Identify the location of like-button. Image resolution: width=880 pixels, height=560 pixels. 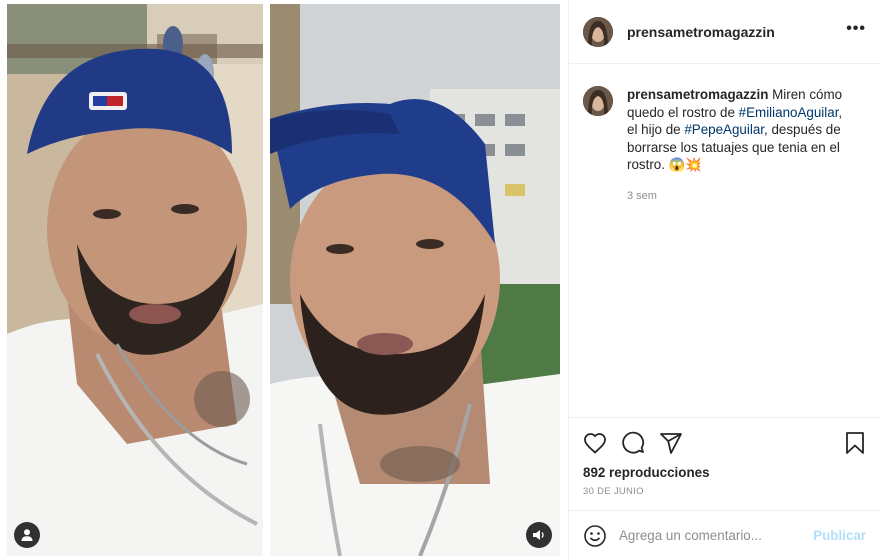
(595, 443).